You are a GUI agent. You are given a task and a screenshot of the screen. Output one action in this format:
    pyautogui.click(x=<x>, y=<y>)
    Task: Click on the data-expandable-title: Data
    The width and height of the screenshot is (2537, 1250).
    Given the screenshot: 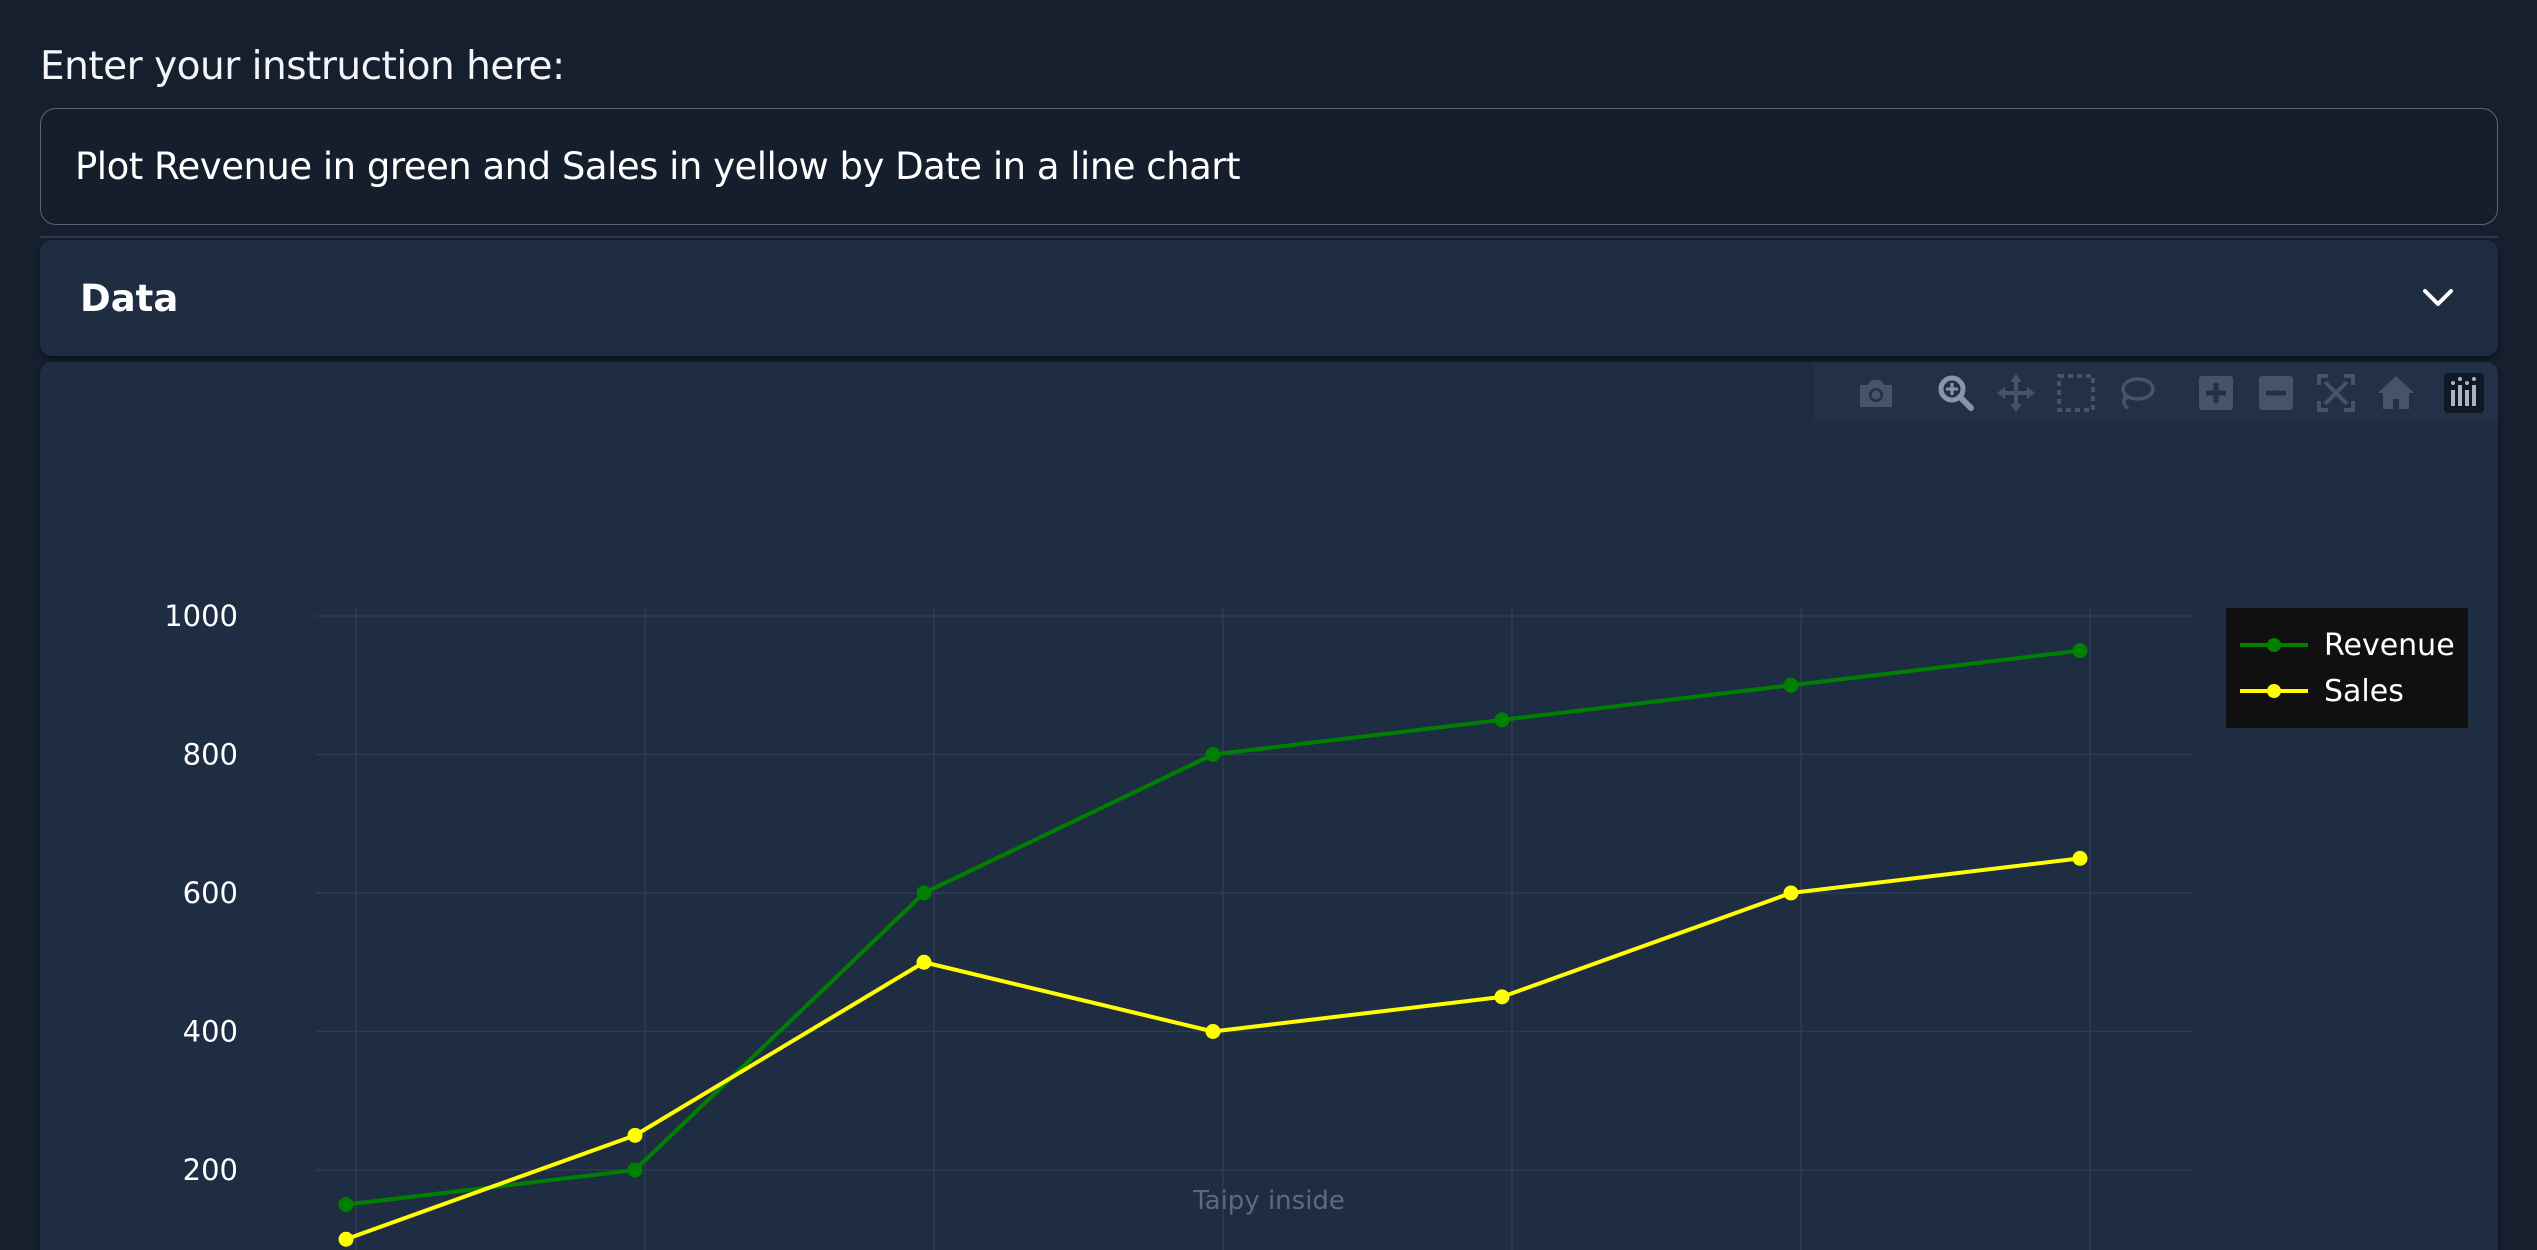 What is the action you would take?
    pyautogui.click(x=129, y=298)
    